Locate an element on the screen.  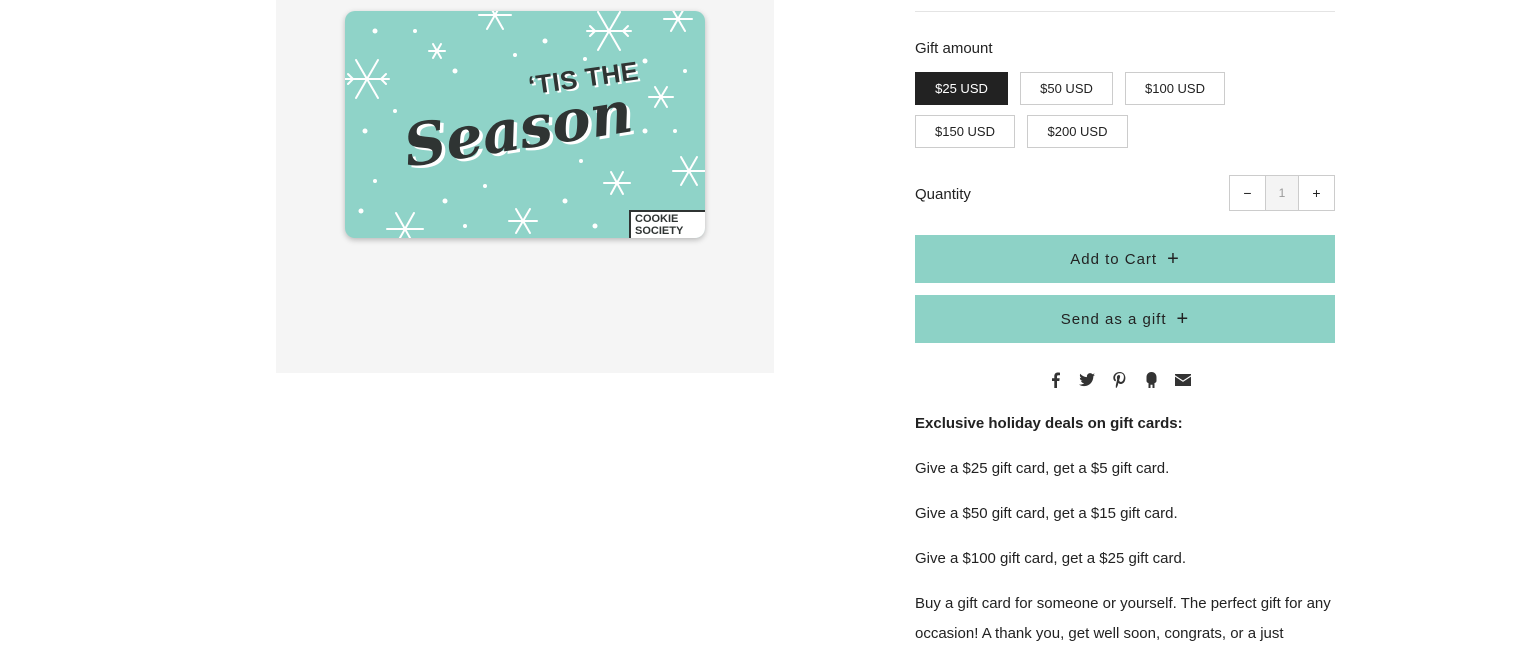
add-to-cart-button: Add to Cart + is located at coordinates (1125, 259).